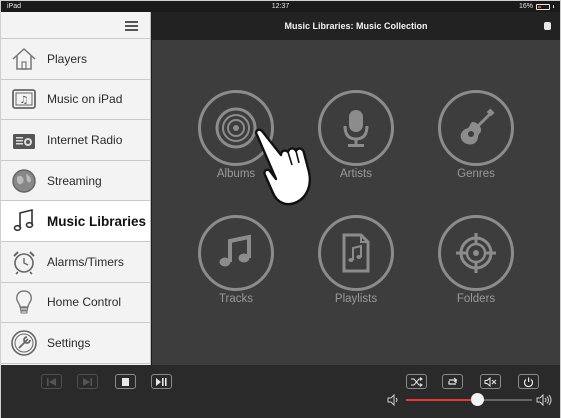 This screenshot has height=418, width=561. Describe the element at coordinates (24, 262) in the screenshot. I see `alarm-clock-icon` at that location.